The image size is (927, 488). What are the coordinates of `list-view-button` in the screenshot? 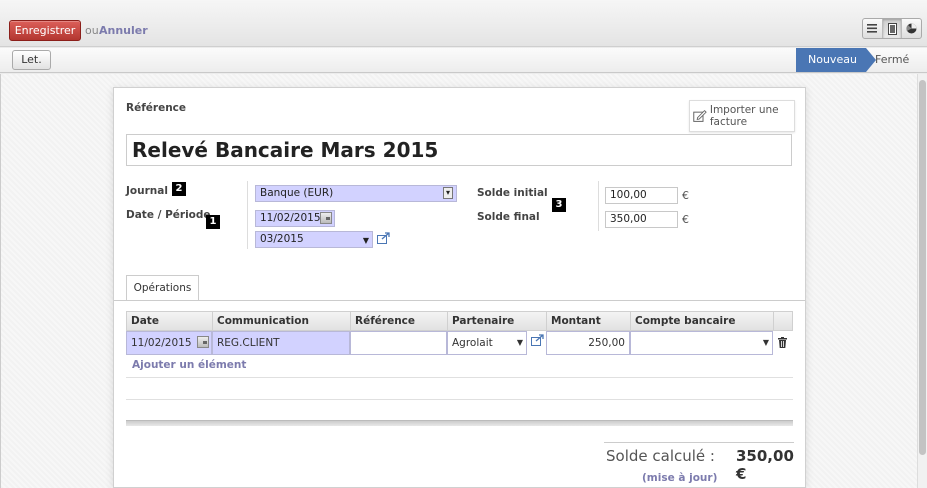 It's located at (873, 28).